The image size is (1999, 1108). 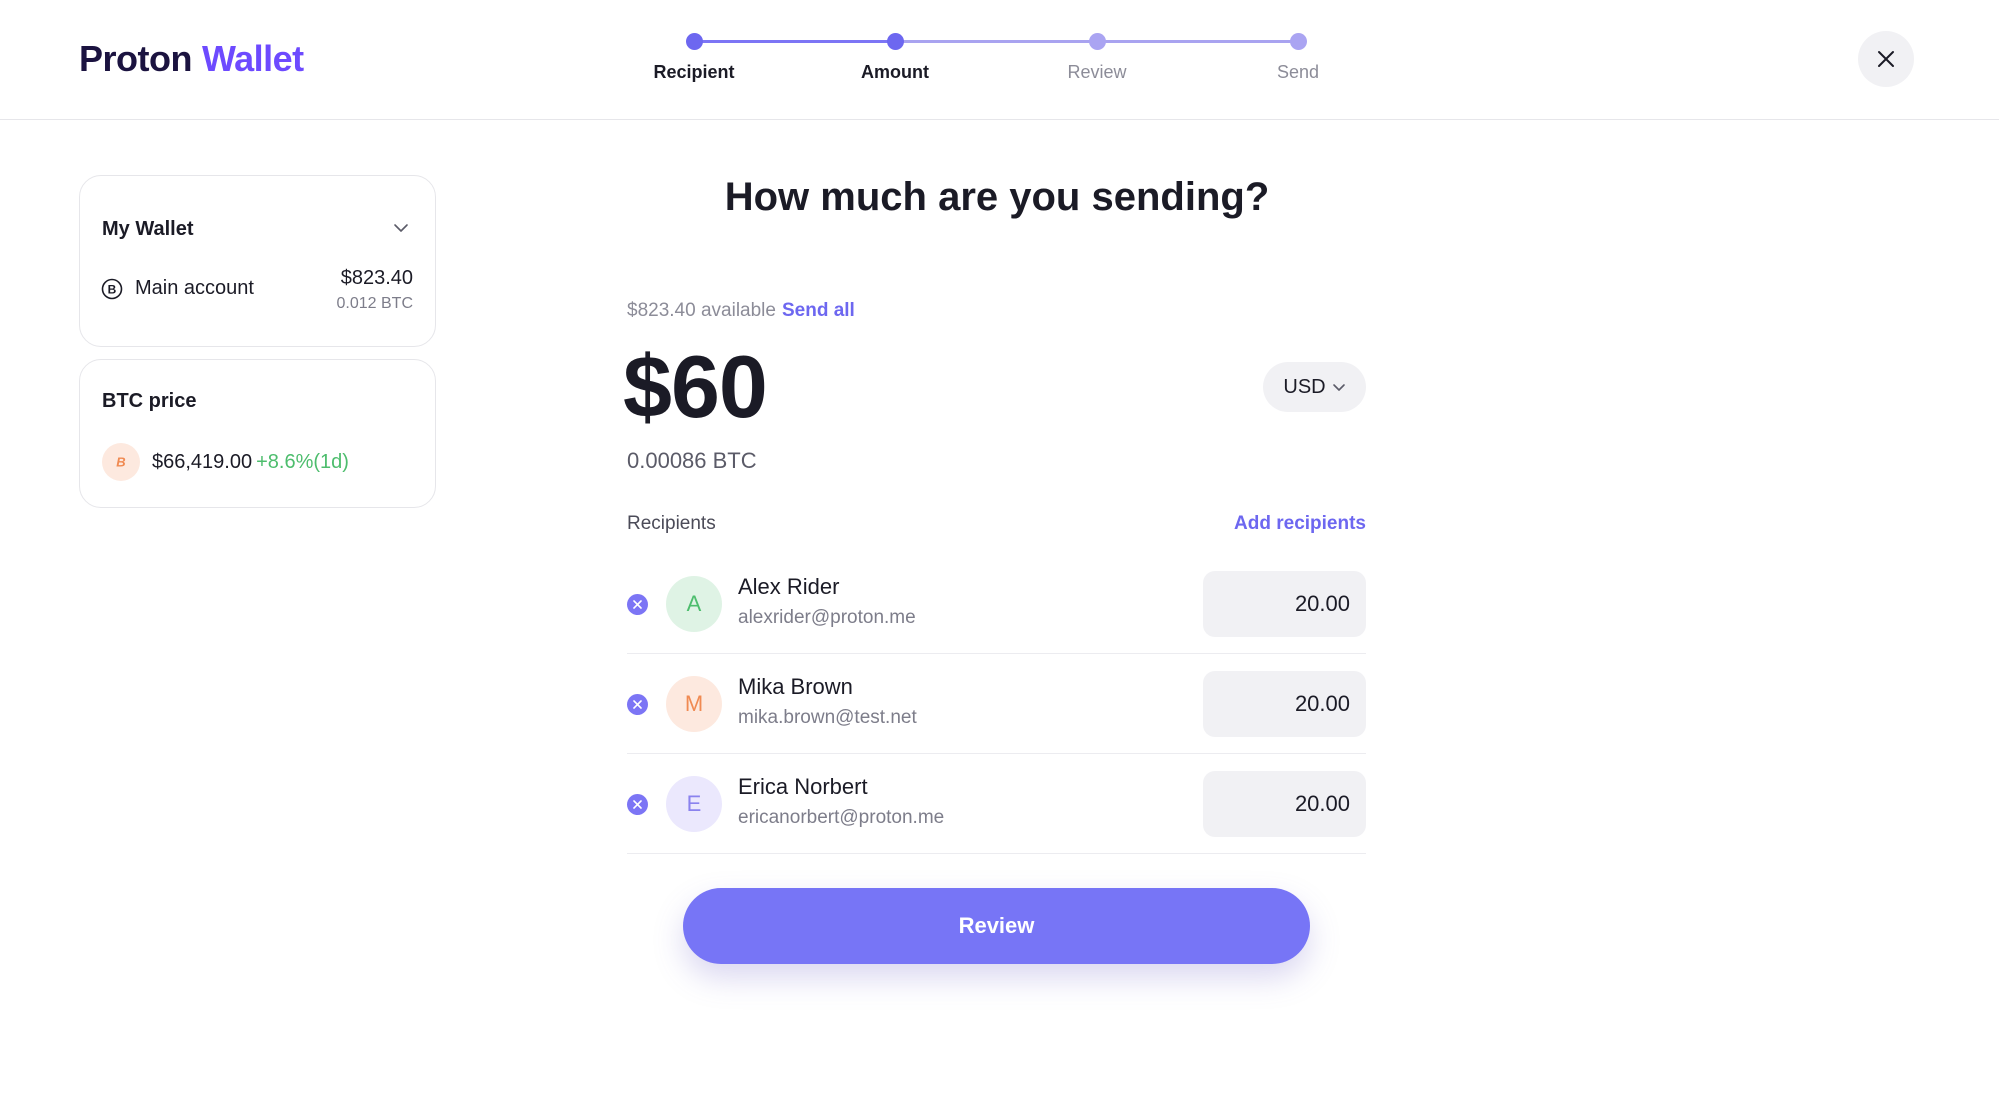 I want to click on step-label-send: Send, so click(x=1298, y=72).